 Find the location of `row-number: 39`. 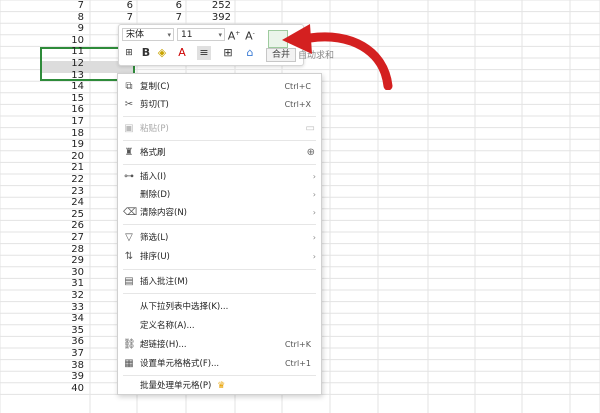

row-number: 39 is located at coordinates (77, 377).